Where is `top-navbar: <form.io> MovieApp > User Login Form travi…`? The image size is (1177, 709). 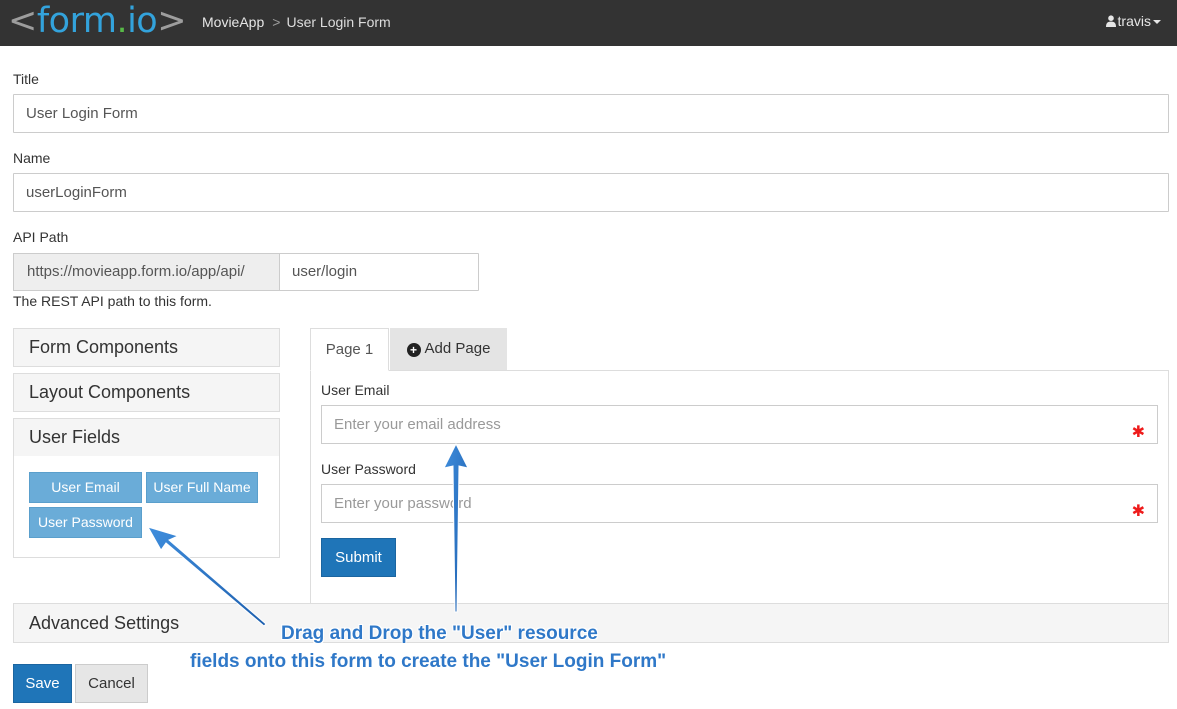
top-navbar: <form.io> MovieApp > User Login Form travi… is located at coordinates (588, 23).